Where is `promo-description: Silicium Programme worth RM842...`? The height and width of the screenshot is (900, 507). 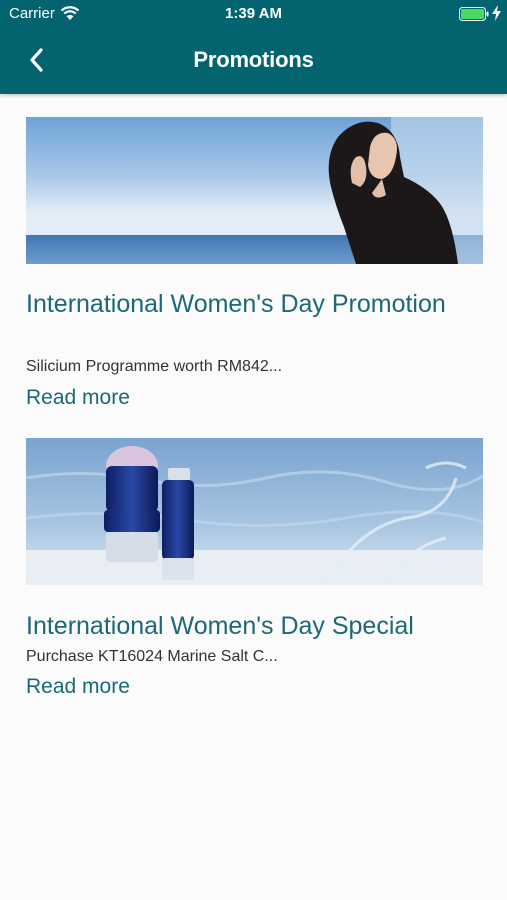 promo-description: Silicium Programme worth RM842... is located at coordinates (154, 366).